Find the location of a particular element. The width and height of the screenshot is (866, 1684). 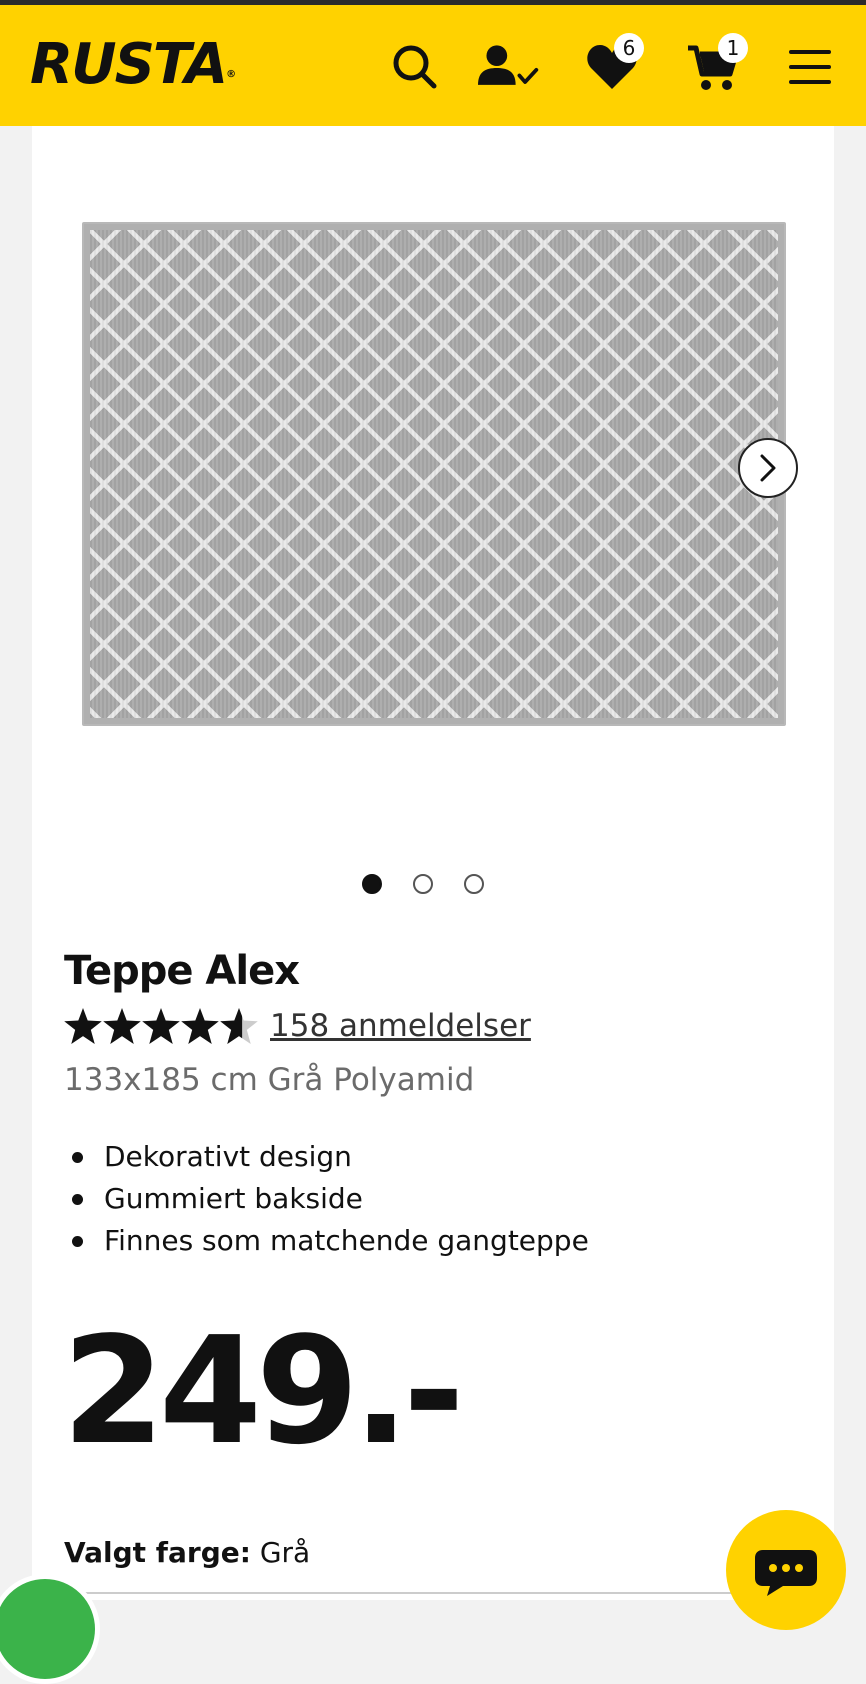

feature-item: Gummiert bakside is located at coordinates (326, 1199).